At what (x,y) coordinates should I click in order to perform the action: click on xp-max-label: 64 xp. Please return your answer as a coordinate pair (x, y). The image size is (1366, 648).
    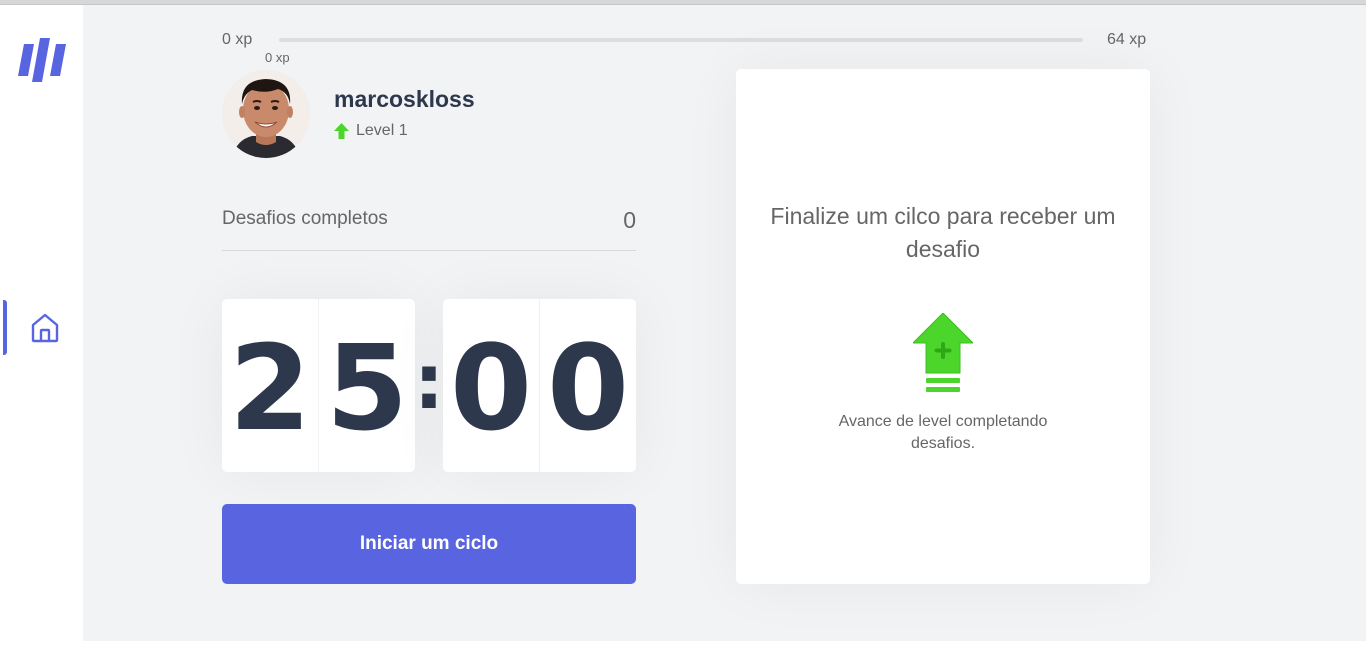
    Looking at the image, I should click on (1127, 39).